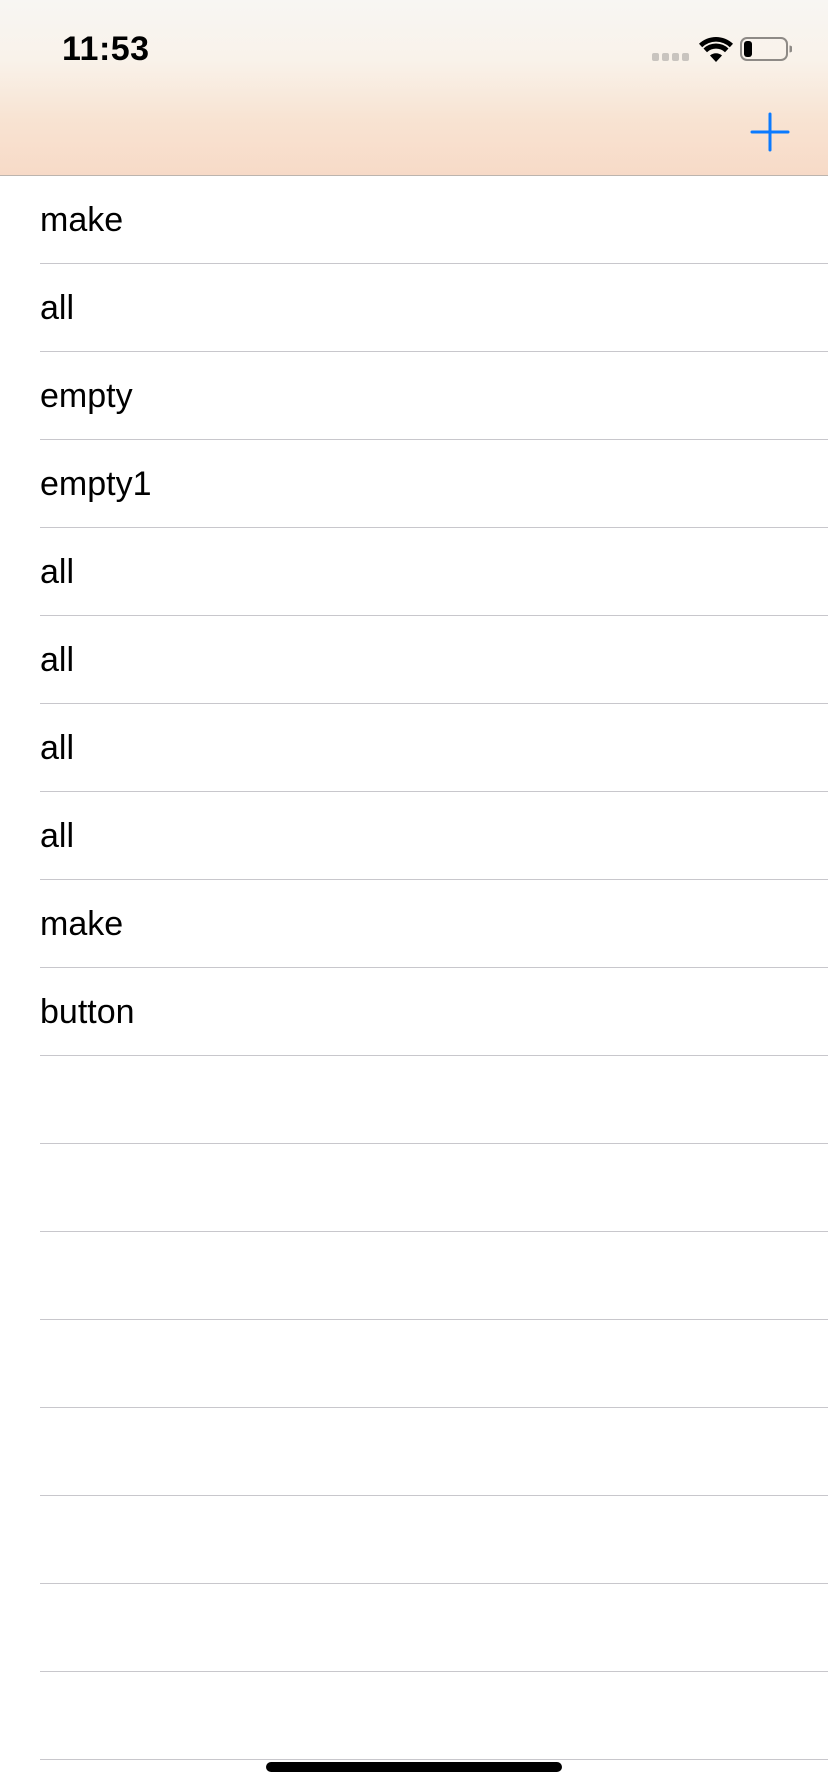 The height and width of the screenshot is (1792, 828). I want to click on wifi-icon, so click(716, 49).